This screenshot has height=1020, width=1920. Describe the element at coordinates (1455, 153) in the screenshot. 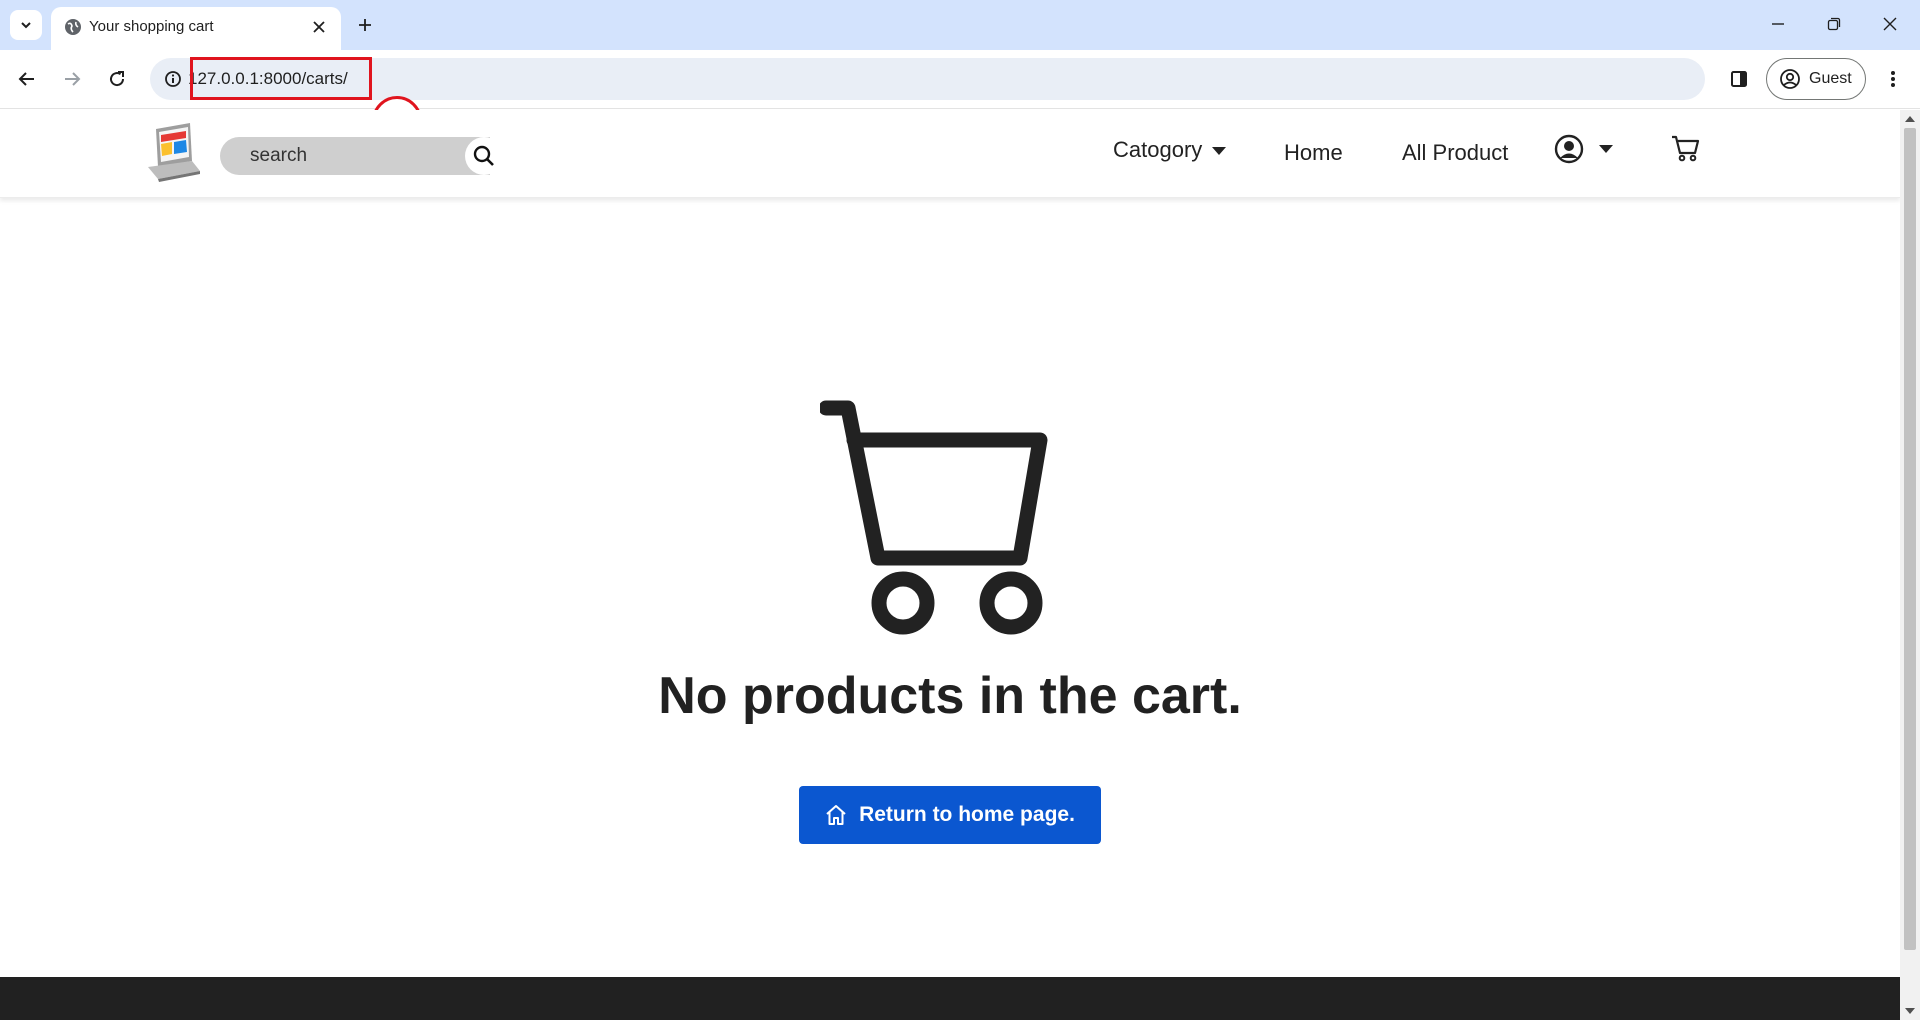

I see `nav-link-all-products: All Product` at that location.